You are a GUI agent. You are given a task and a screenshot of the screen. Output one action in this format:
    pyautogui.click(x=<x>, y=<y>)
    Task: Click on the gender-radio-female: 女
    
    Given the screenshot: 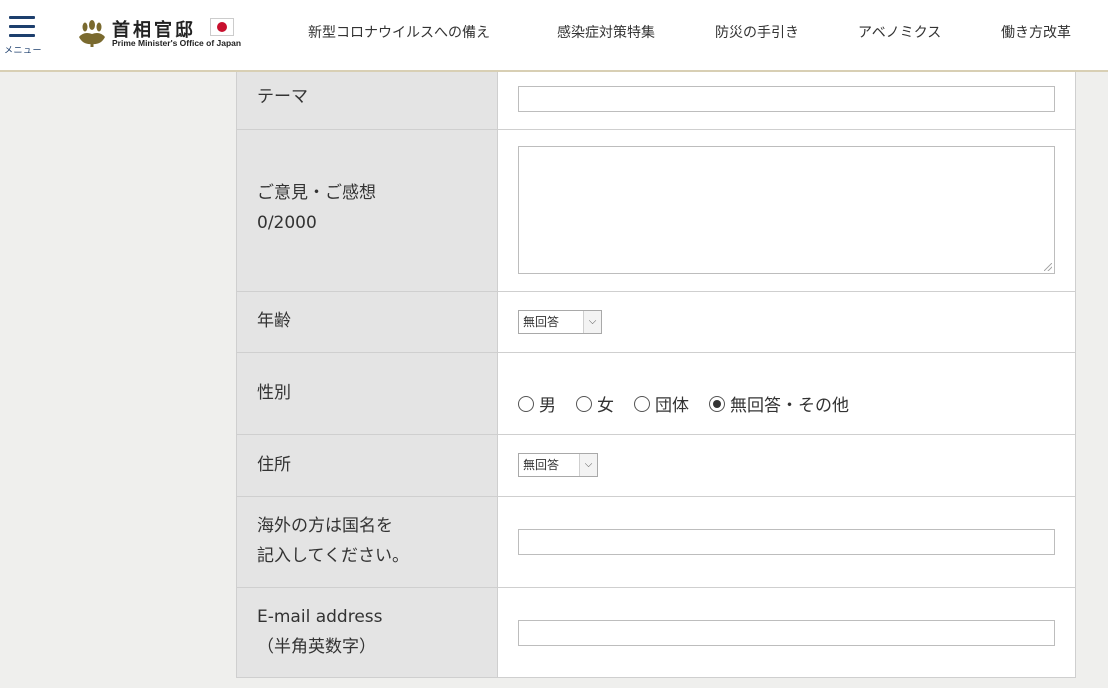 What is the action you would take?
    pyautogui.click(x=595, y=403)
    